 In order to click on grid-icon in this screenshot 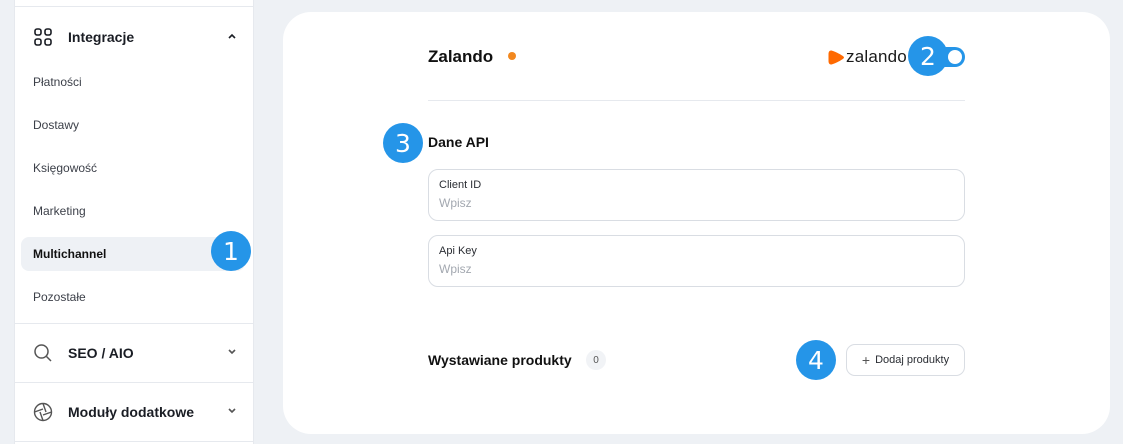, I will do `click(43, 37)`.